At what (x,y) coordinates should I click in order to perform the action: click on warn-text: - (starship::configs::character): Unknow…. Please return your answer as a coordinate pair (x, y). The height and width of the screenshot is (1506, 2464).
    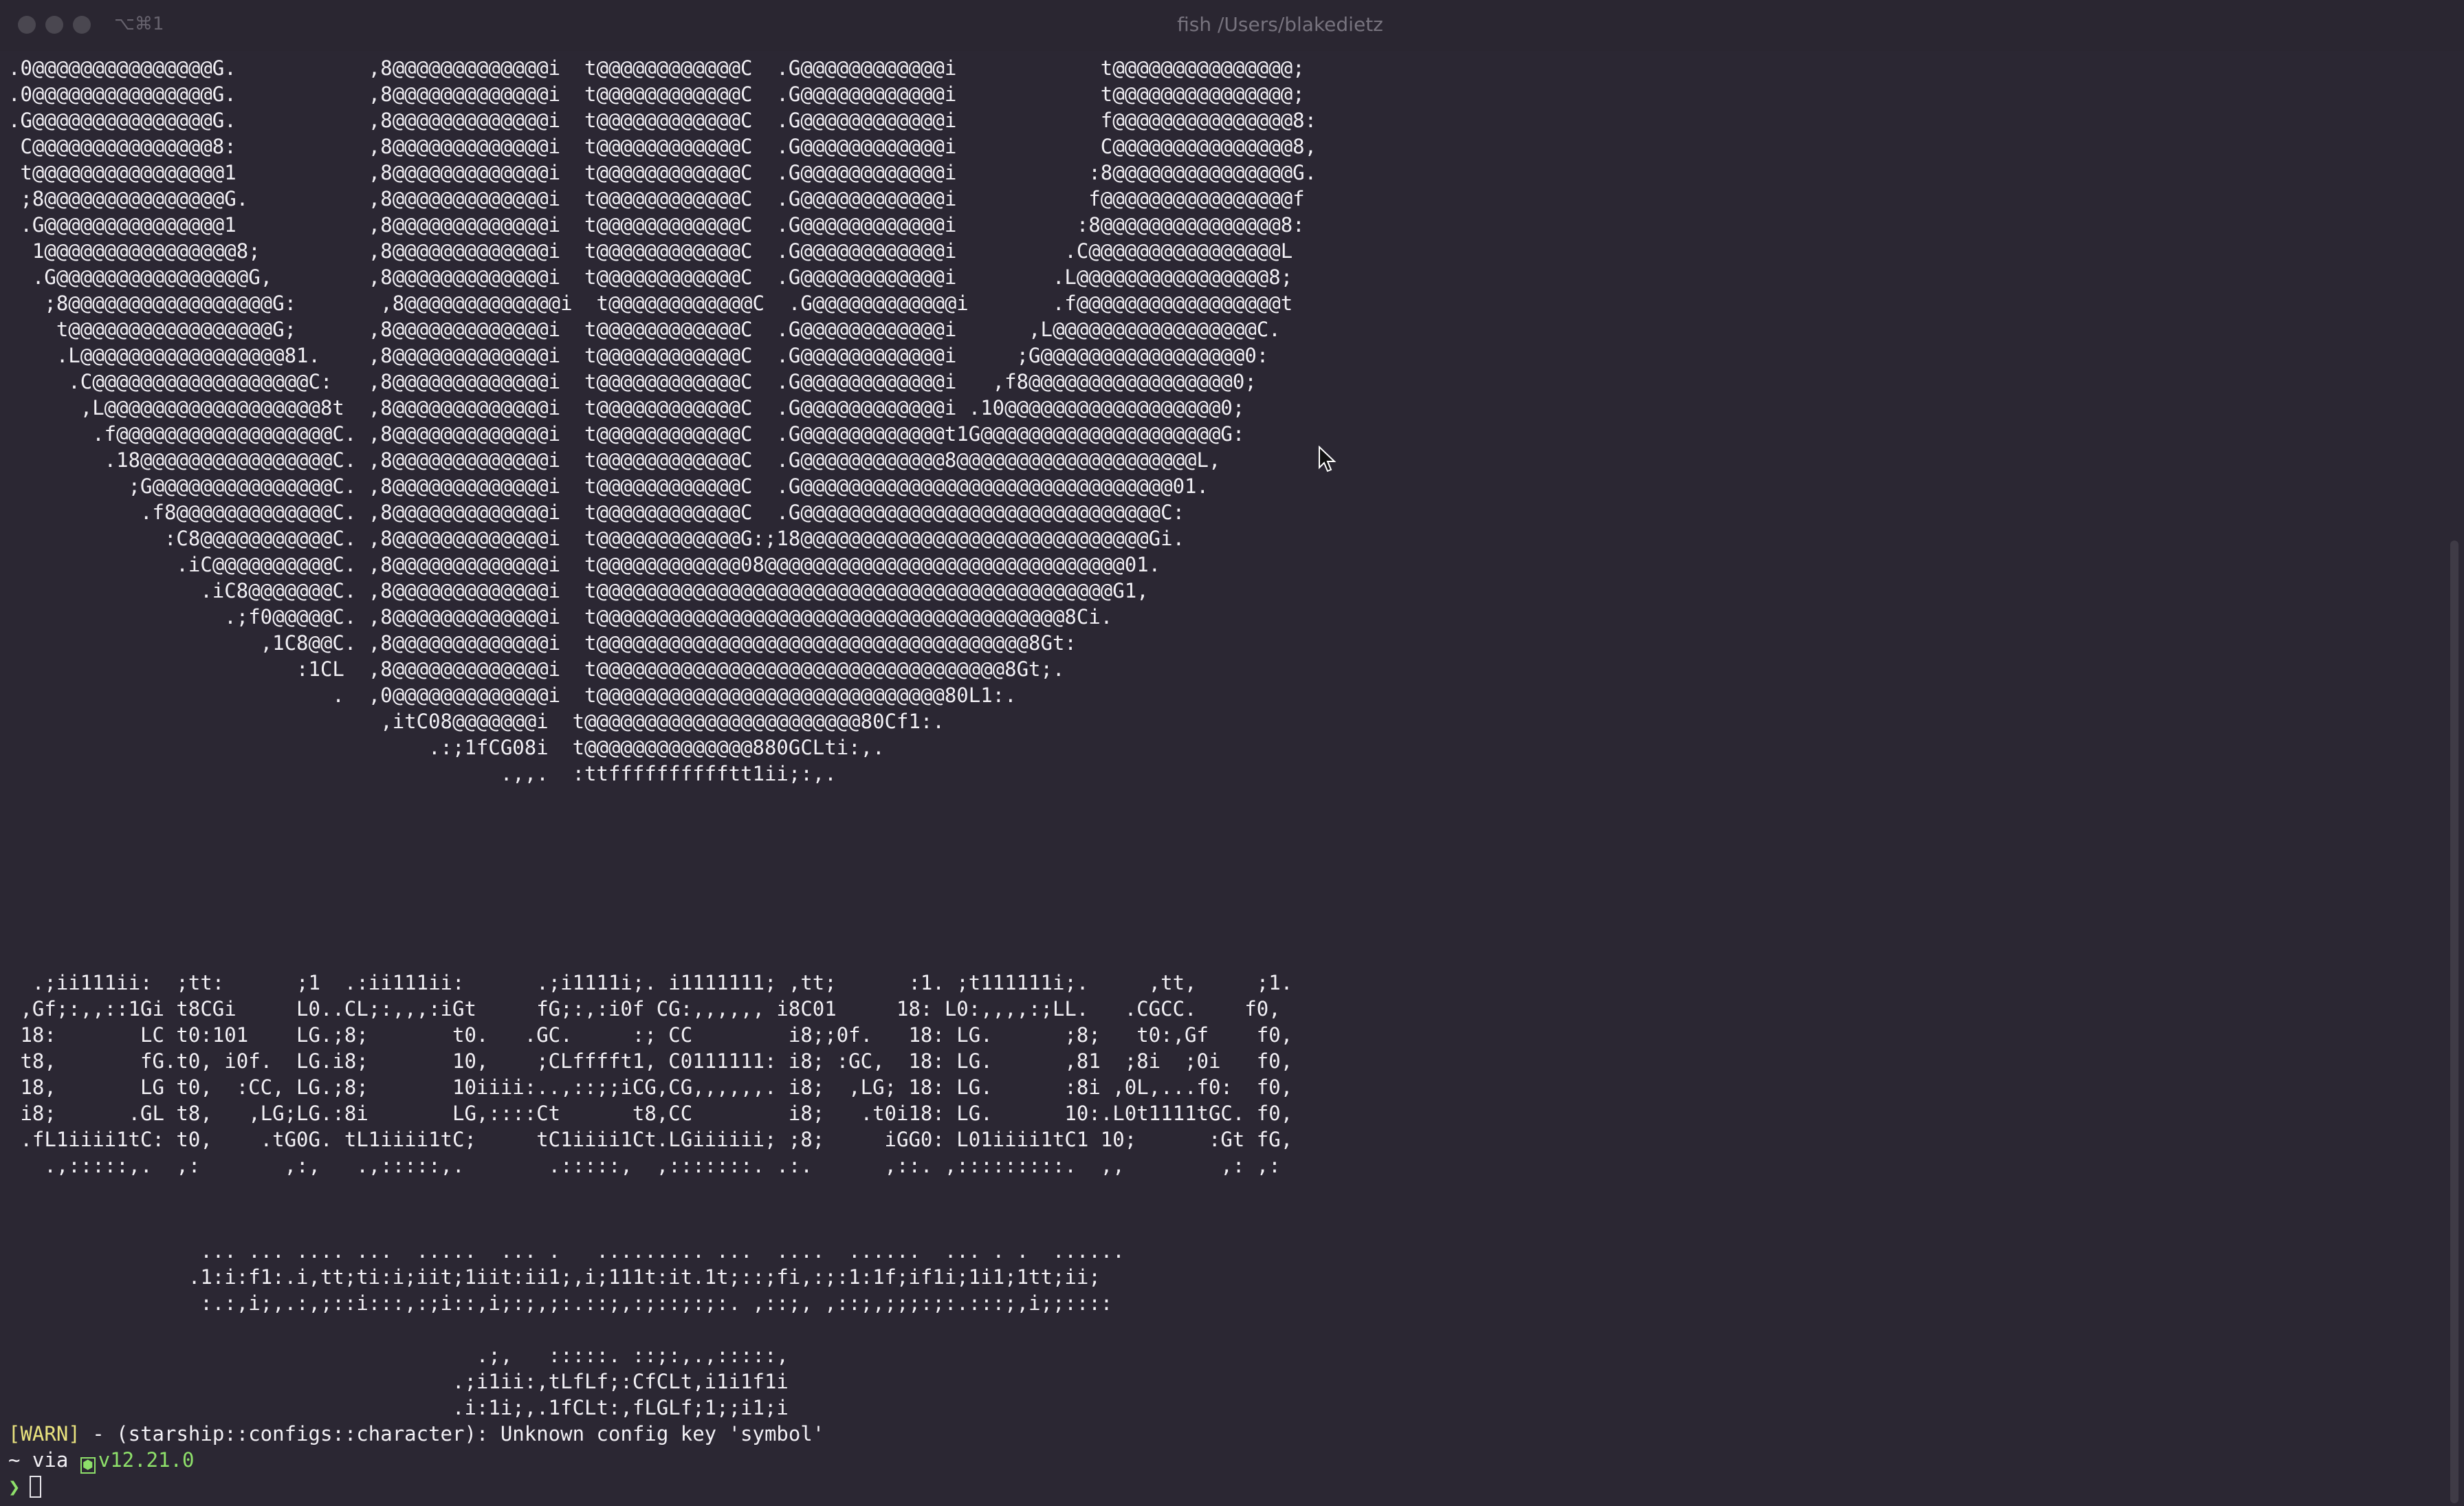
    Looking at the image, I should click on (453, 1433).